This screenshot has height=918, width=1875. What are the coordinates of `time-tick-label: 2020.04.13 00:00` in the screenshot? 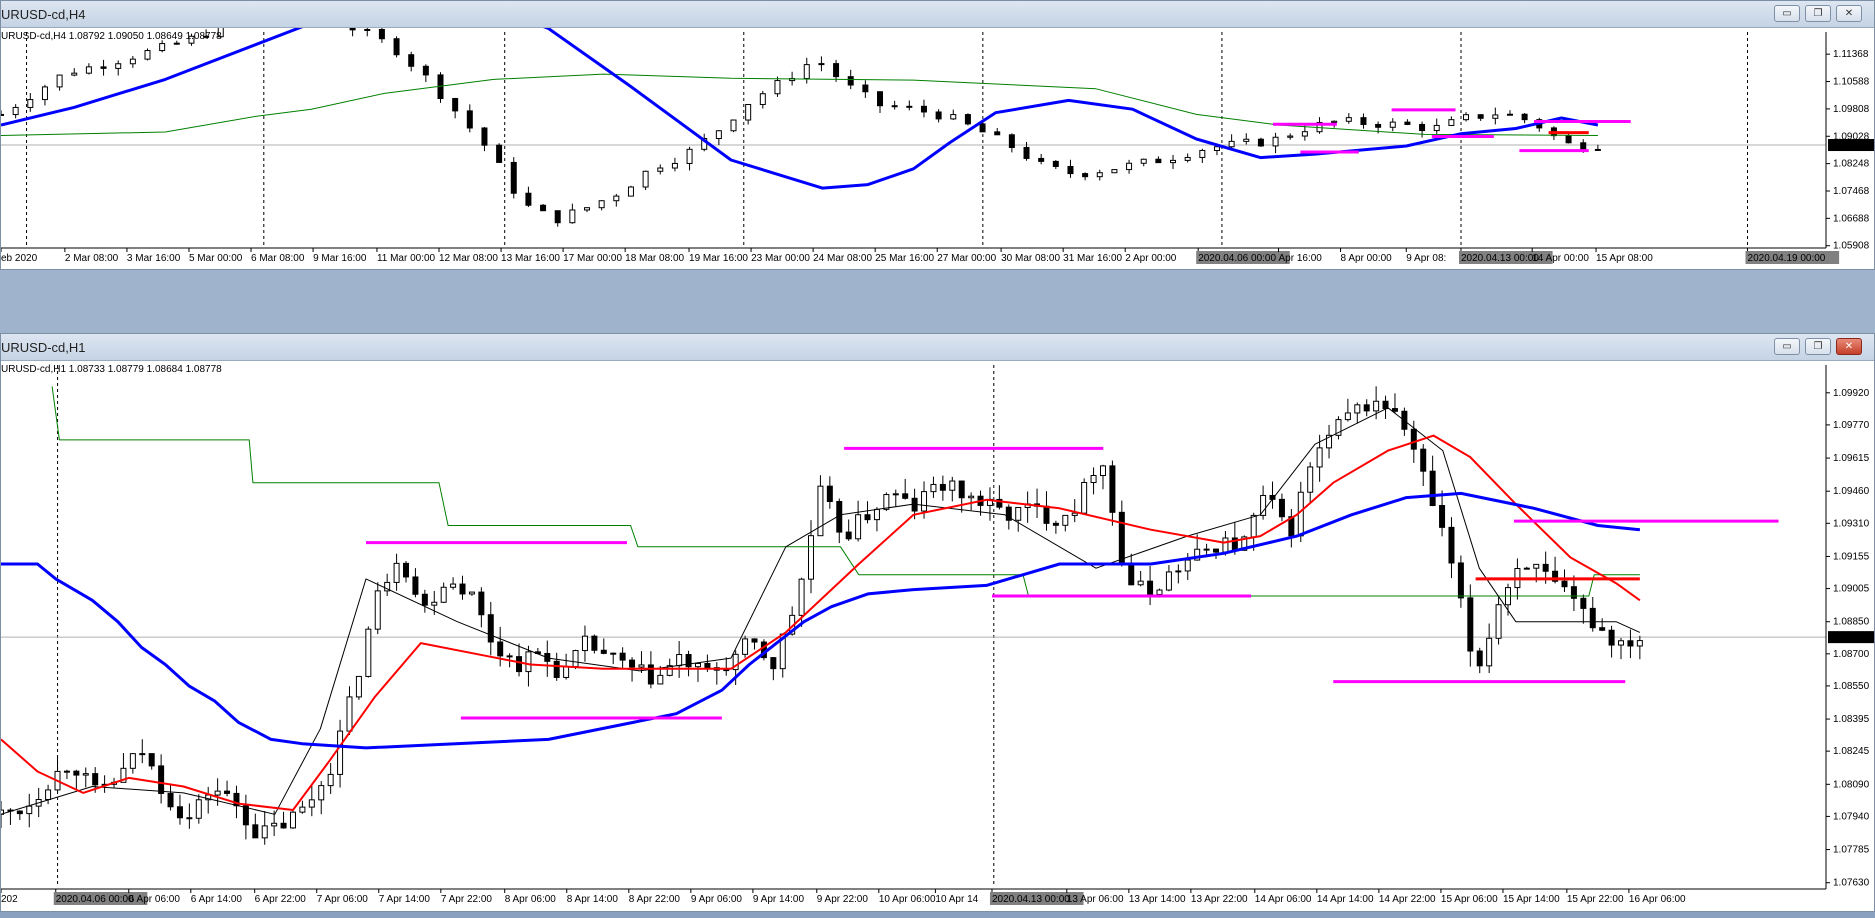 It's located at (1031, 899).